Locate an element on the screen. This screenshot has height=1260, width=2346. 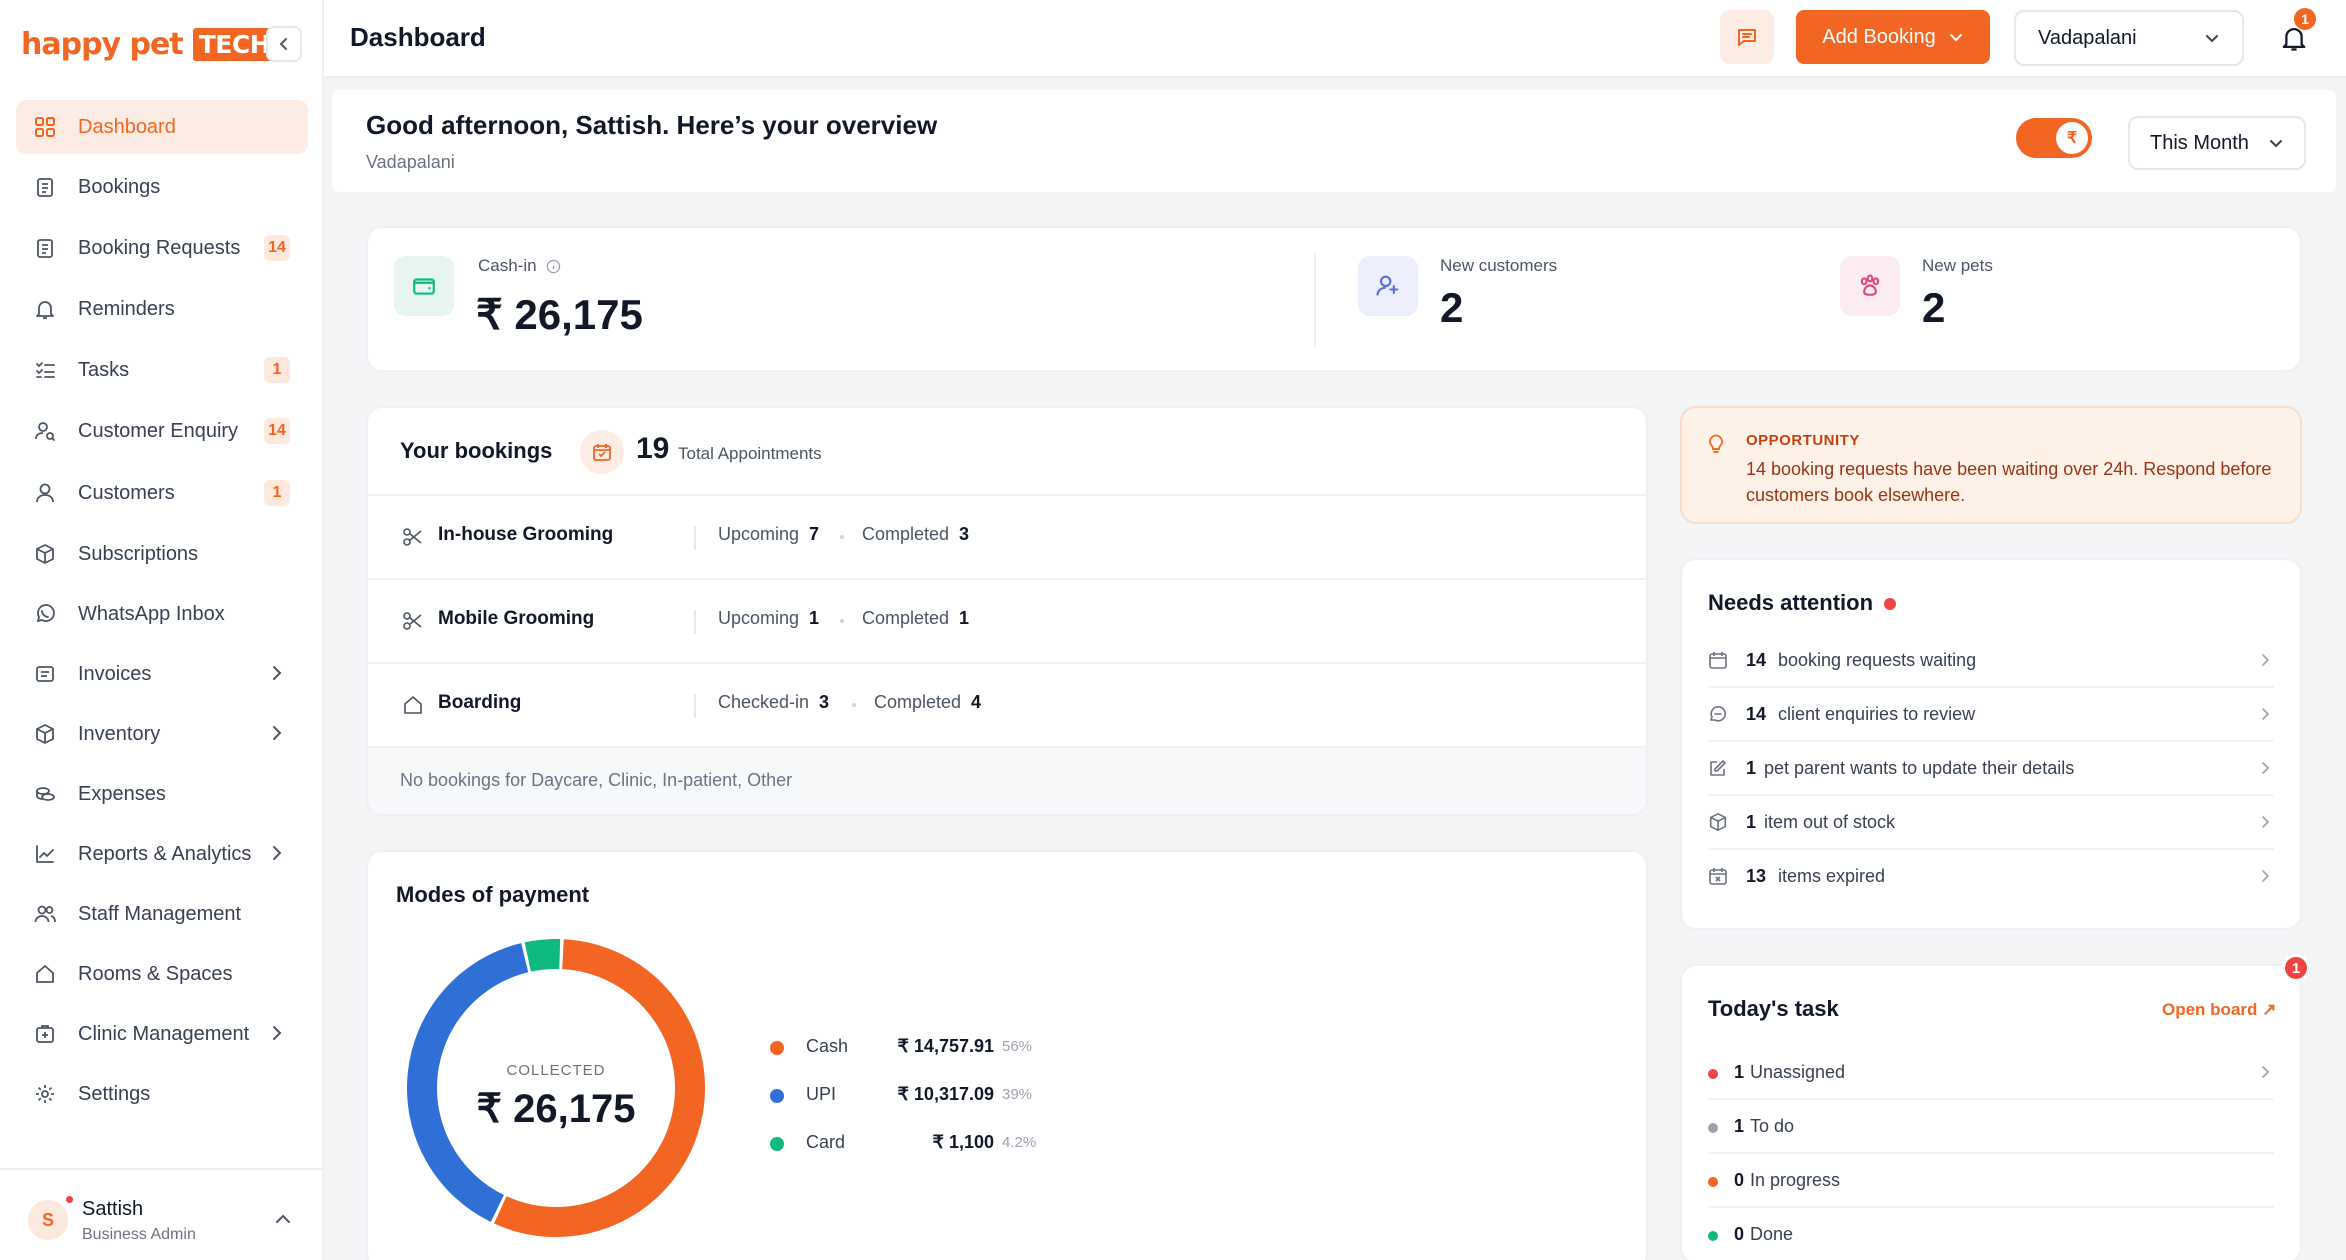
sidebar-item-label: Booking Requests is located at coordinates (159, 247).